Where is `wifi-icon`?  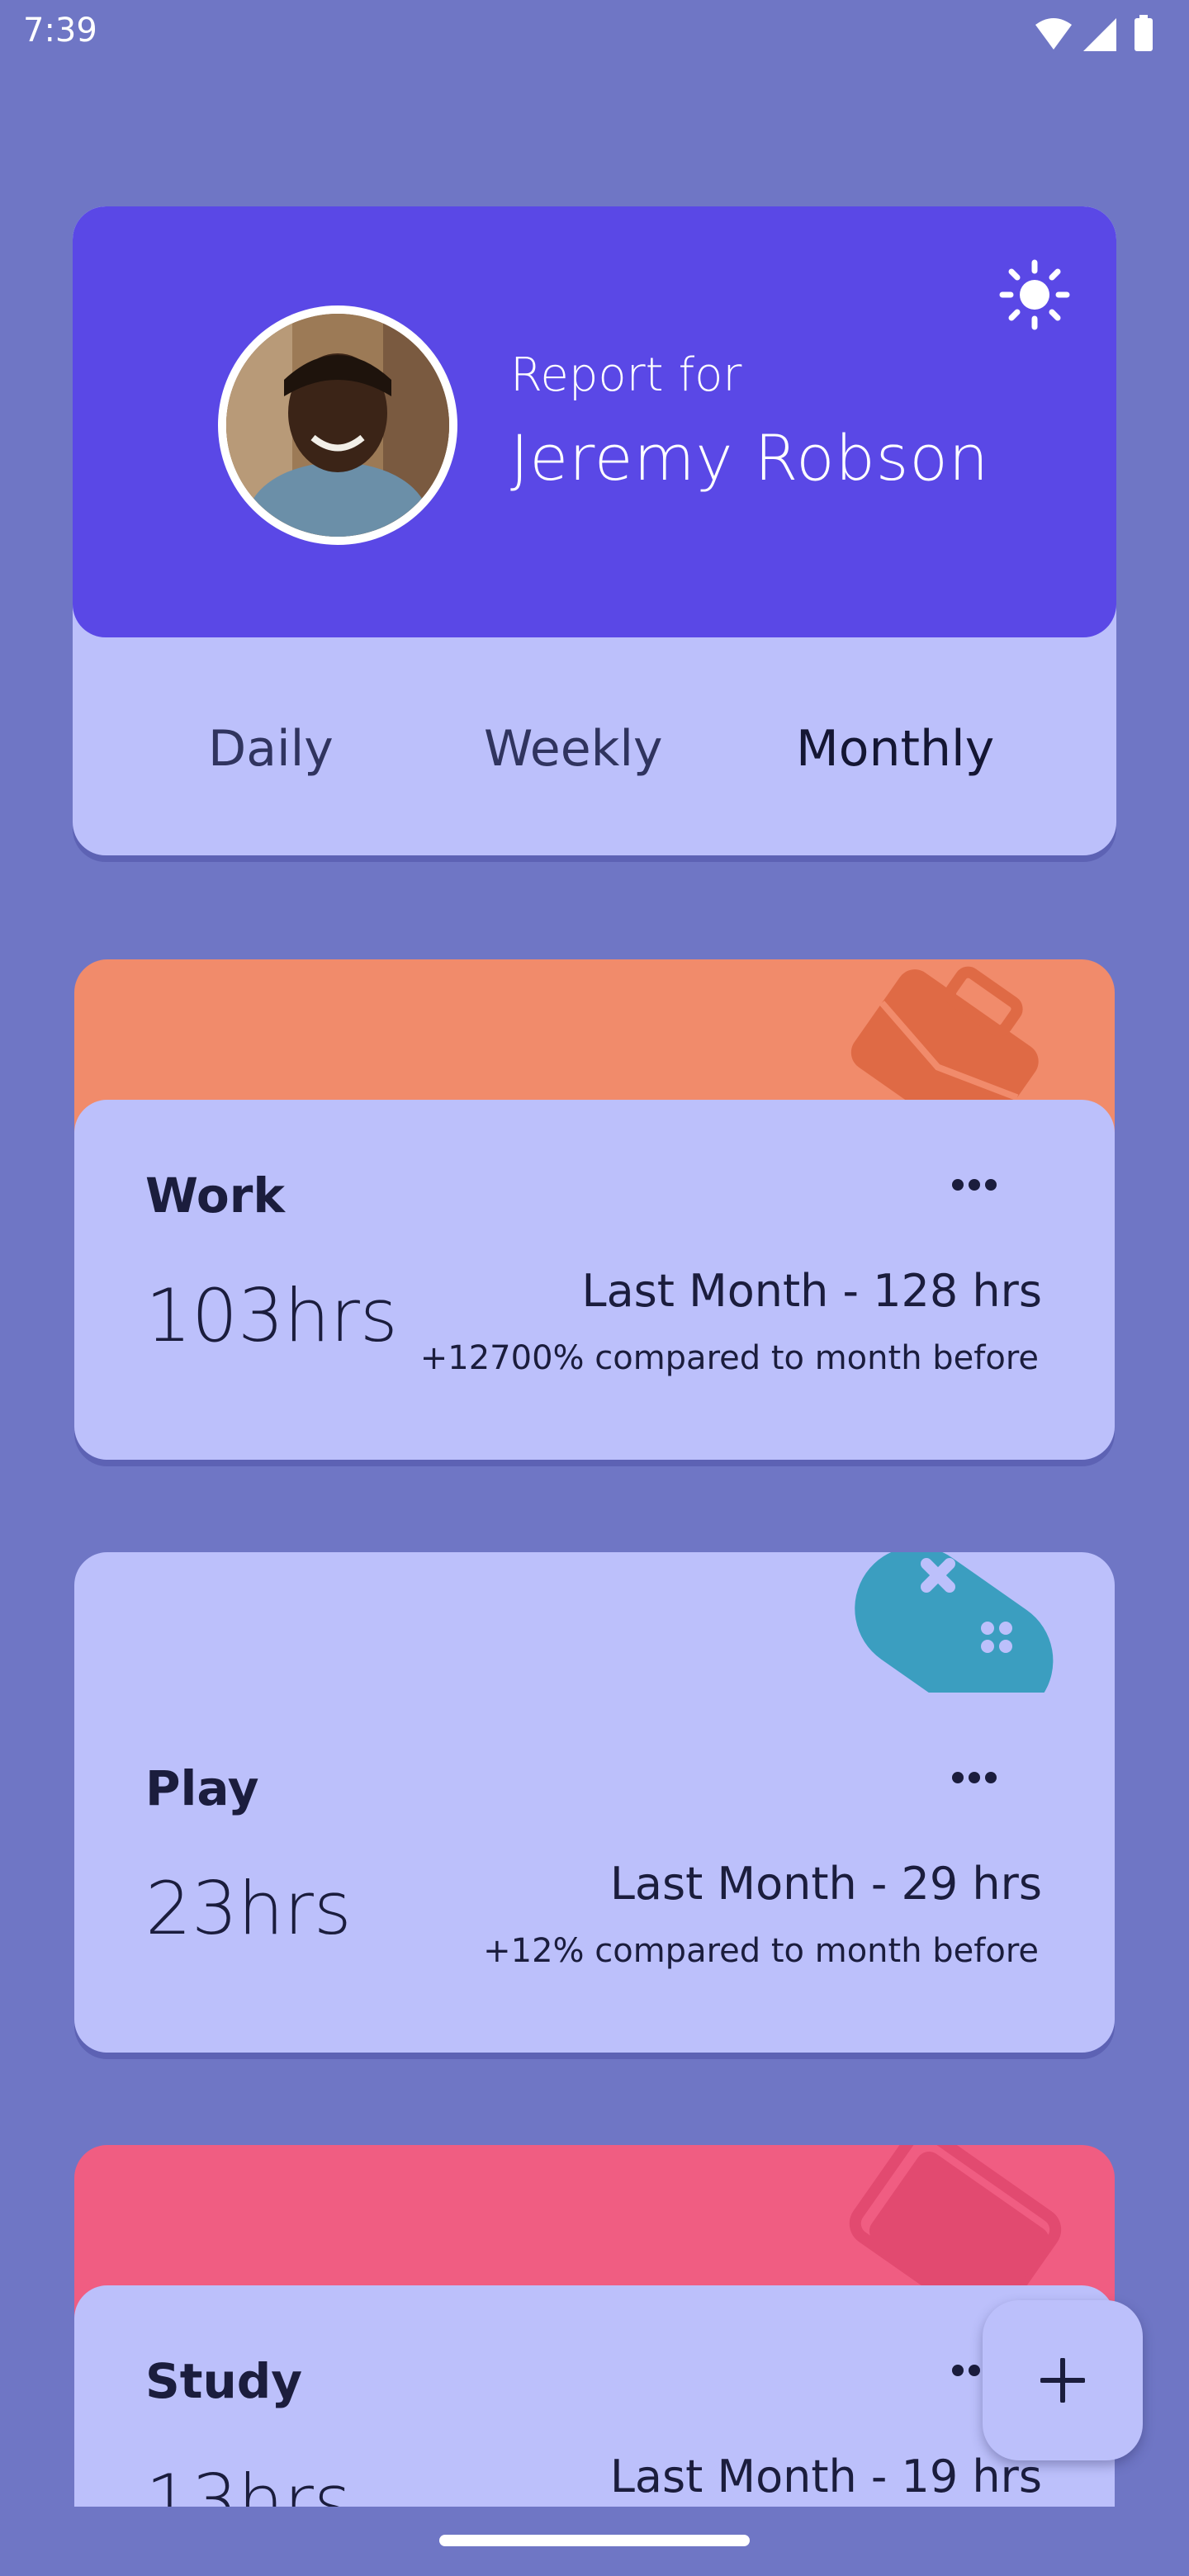
wifi-icon is located at coordinates (1053, 34).